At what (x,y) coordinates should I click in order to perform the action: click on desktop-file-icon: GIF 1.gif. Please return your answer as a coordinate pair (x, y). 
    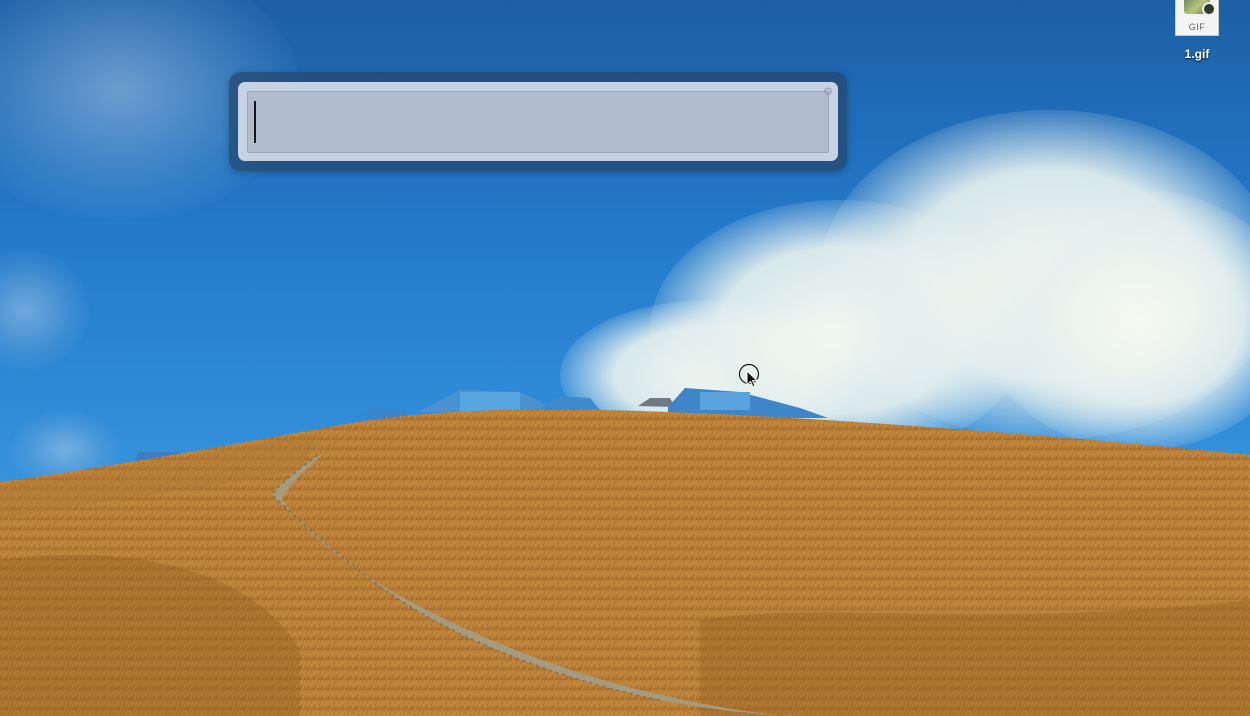
    Looking at the image, I should click on (1197, 32).